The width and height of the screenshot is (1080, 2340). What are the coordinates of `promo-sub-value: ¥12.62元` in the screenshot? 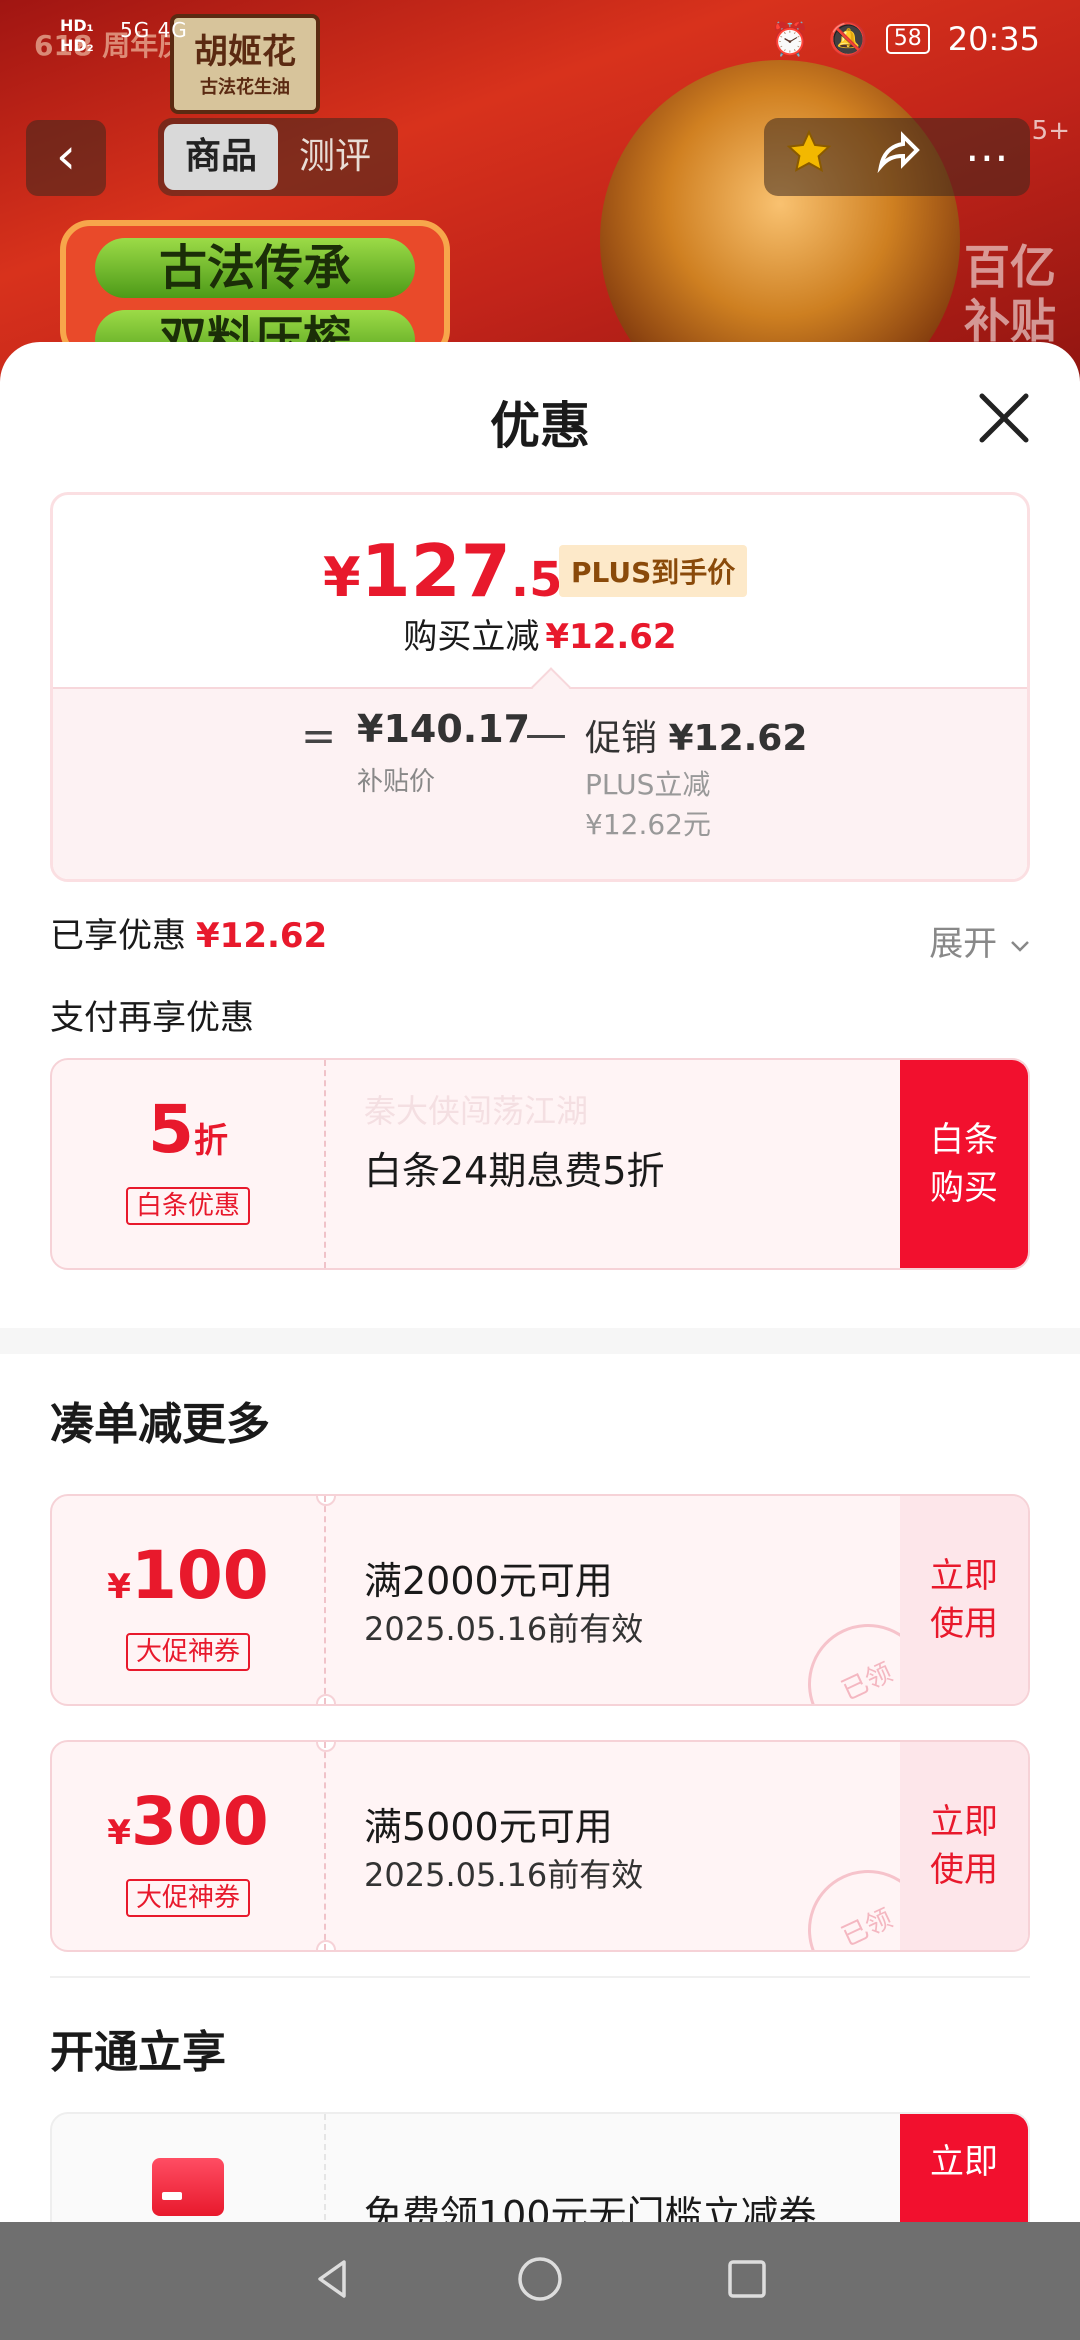 It's located at (648, 824).